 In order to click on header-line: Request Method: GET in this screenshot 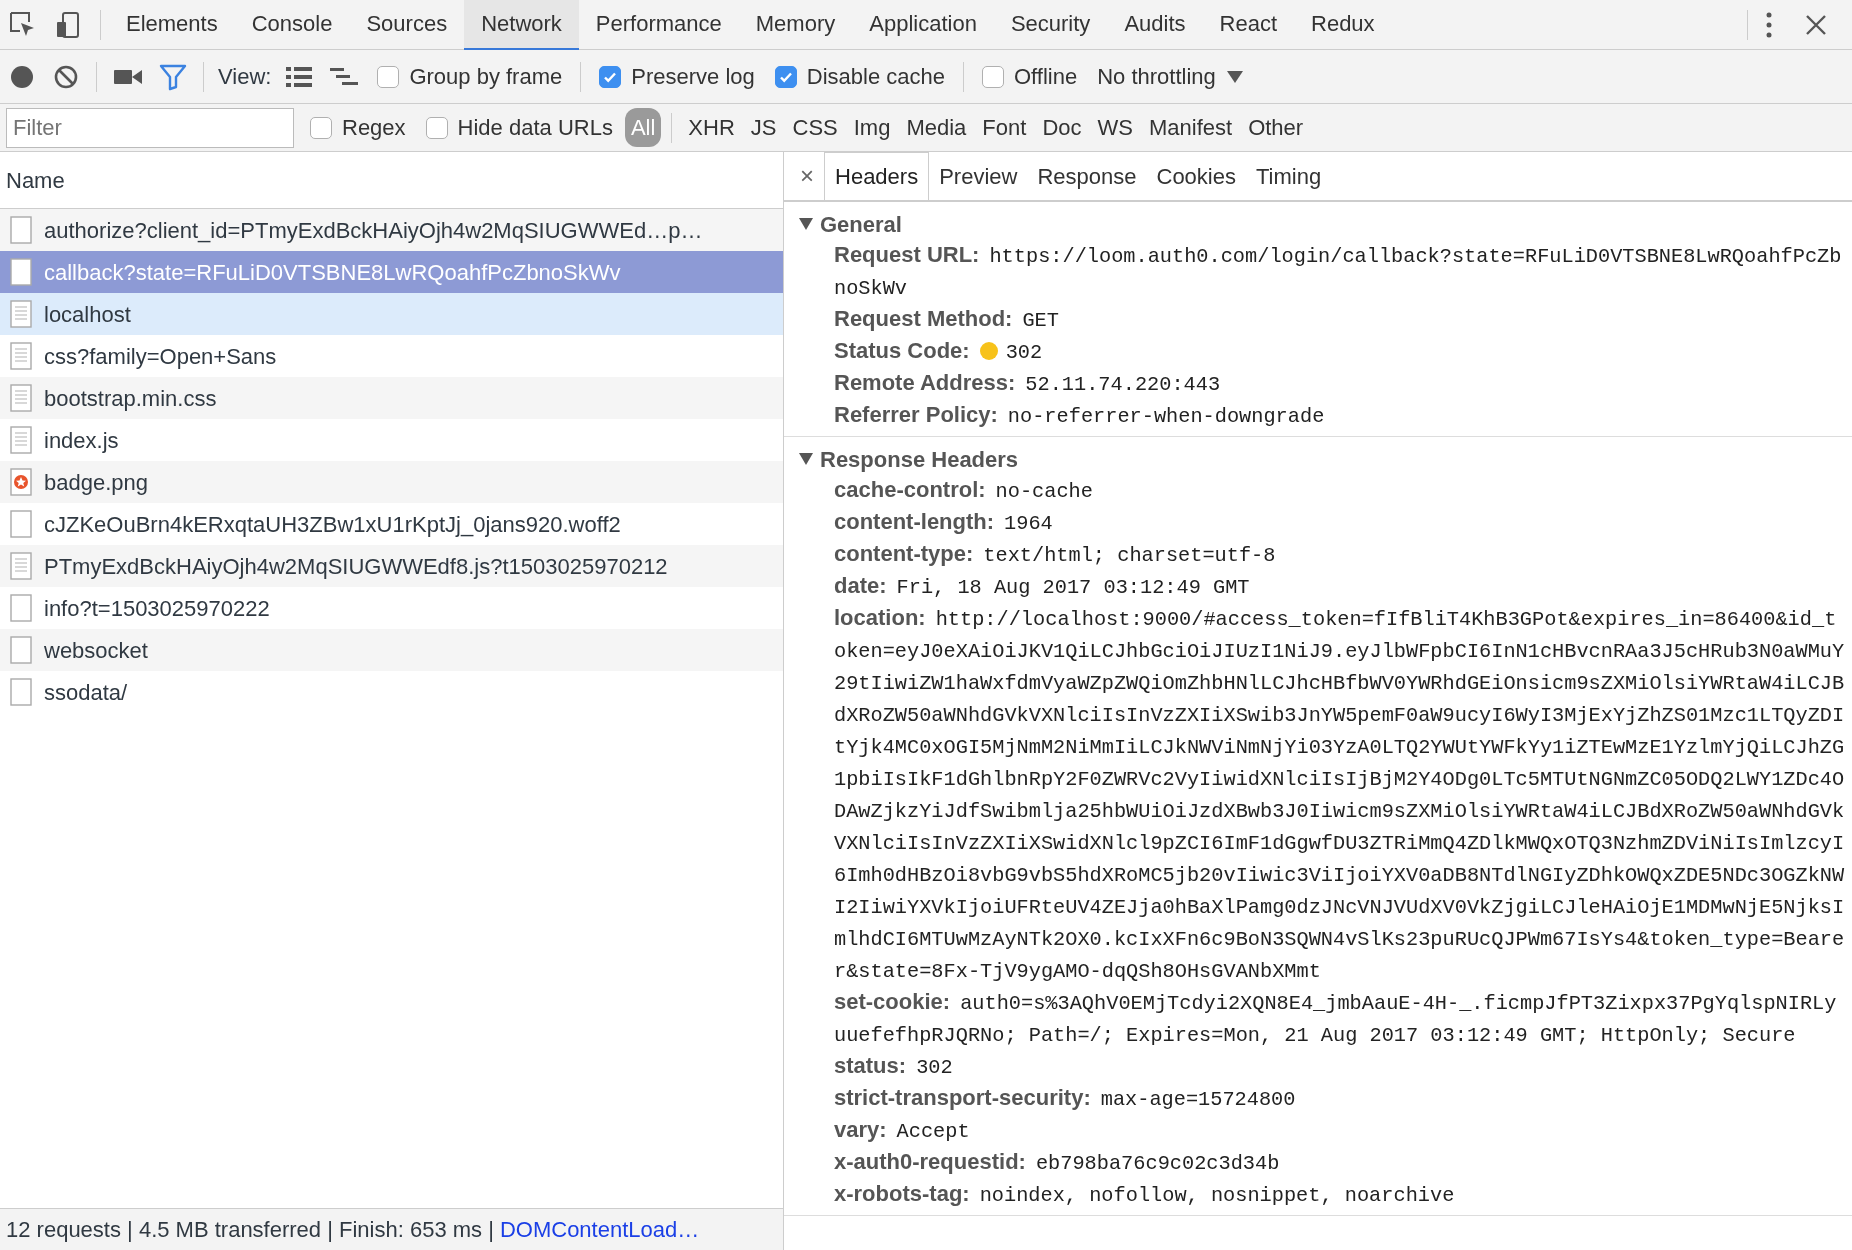, I will do `click(946, 319)`.